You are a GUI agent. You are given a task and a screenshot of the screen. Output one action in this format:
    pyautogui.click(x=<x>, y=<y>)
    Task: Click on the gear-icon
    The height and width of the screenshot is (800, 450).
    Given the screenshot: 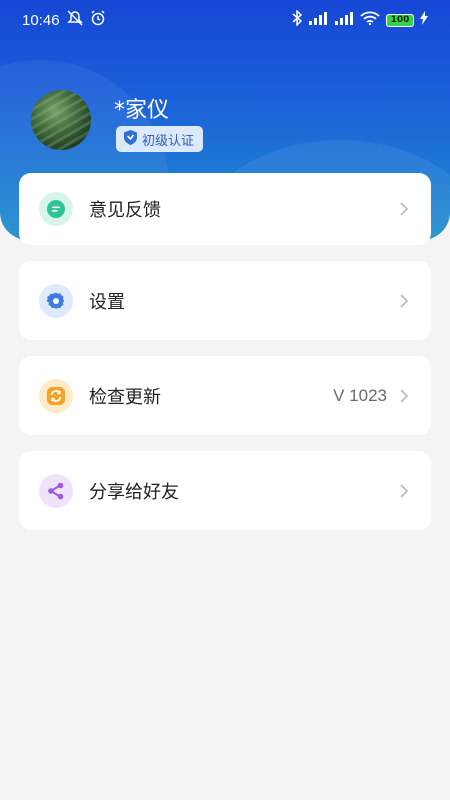 What is the action you would take?
    pyautogui.click(x=56, y=300)
    